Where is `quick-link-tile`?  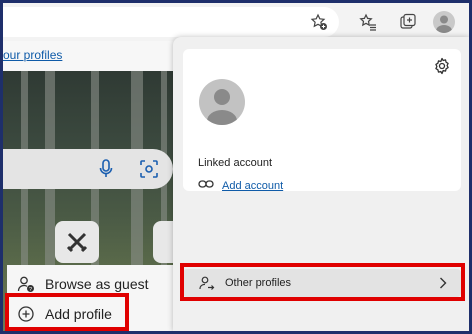 quick-link-tile is located at coordinates (77, 242).